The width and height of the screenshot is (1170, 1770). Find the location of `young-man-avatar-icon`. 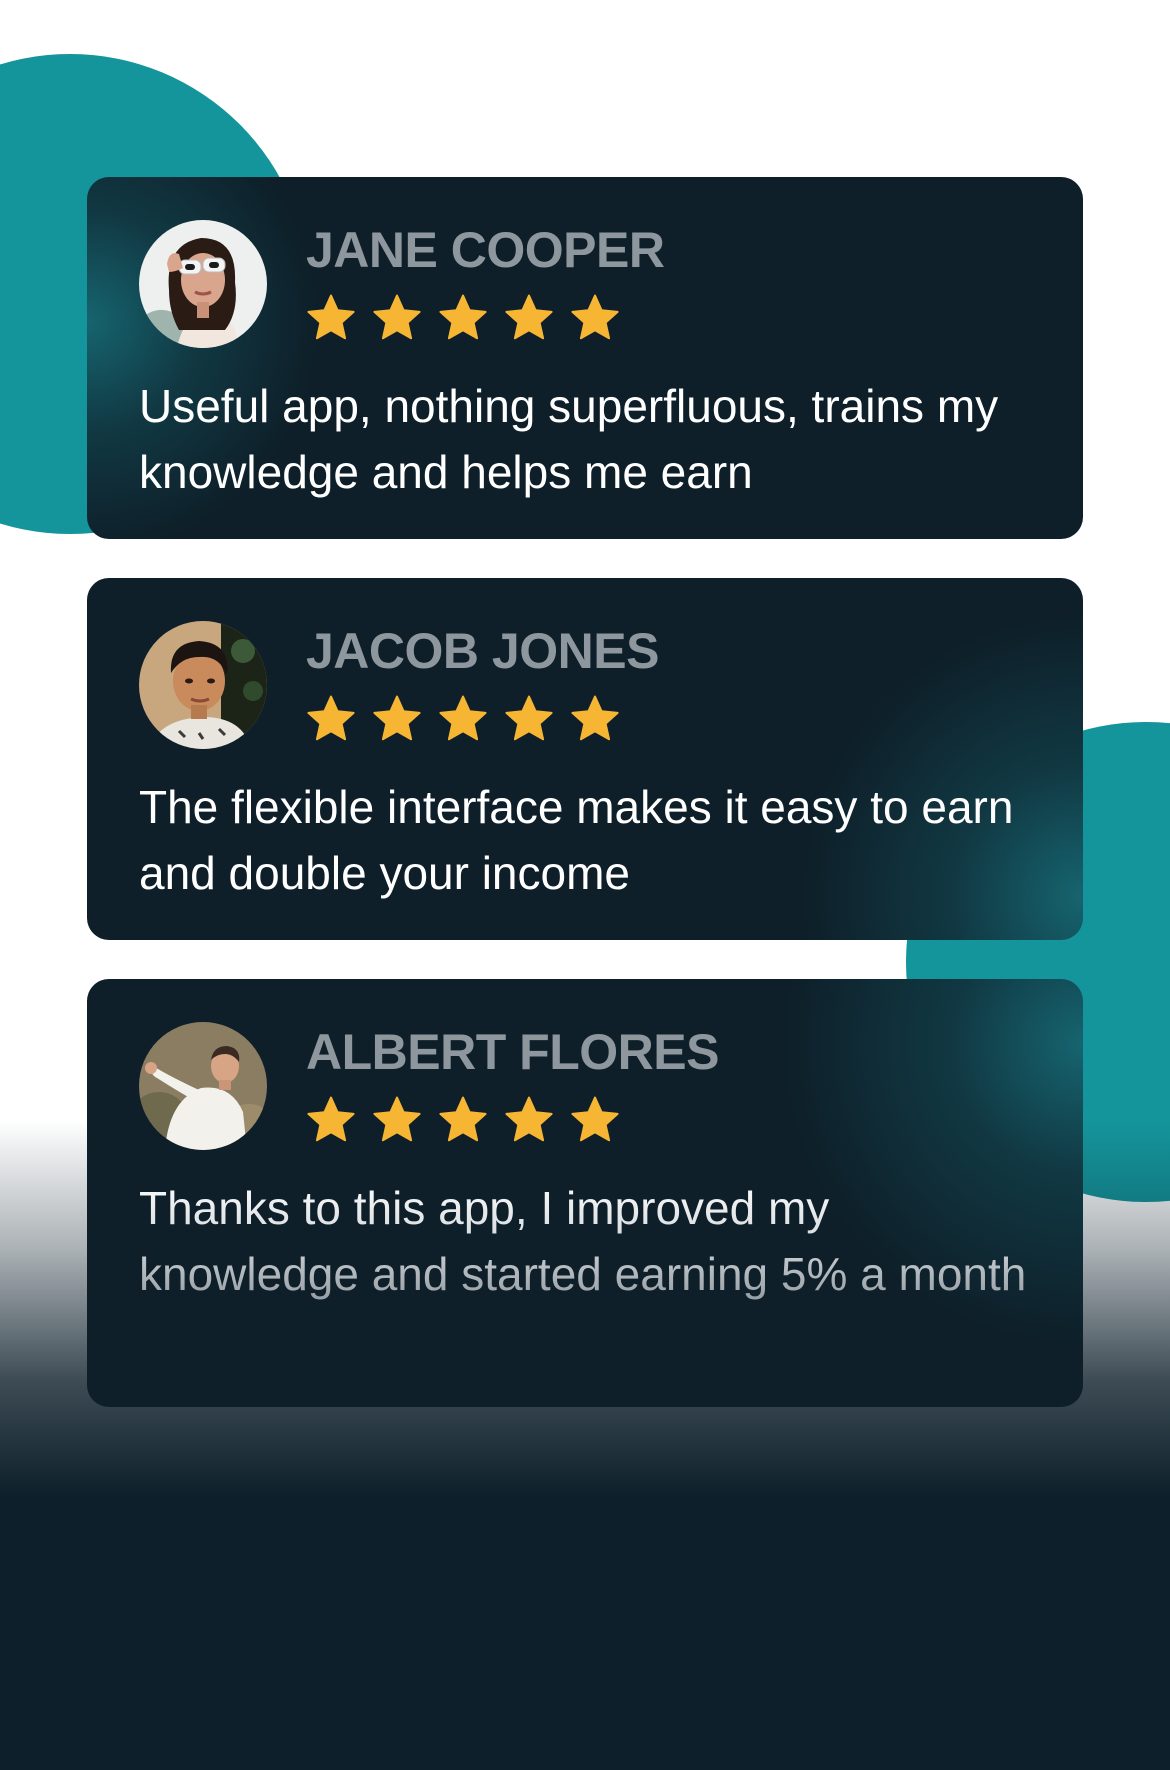

young-man-avatar-icon is located at coordinates (203, 685).